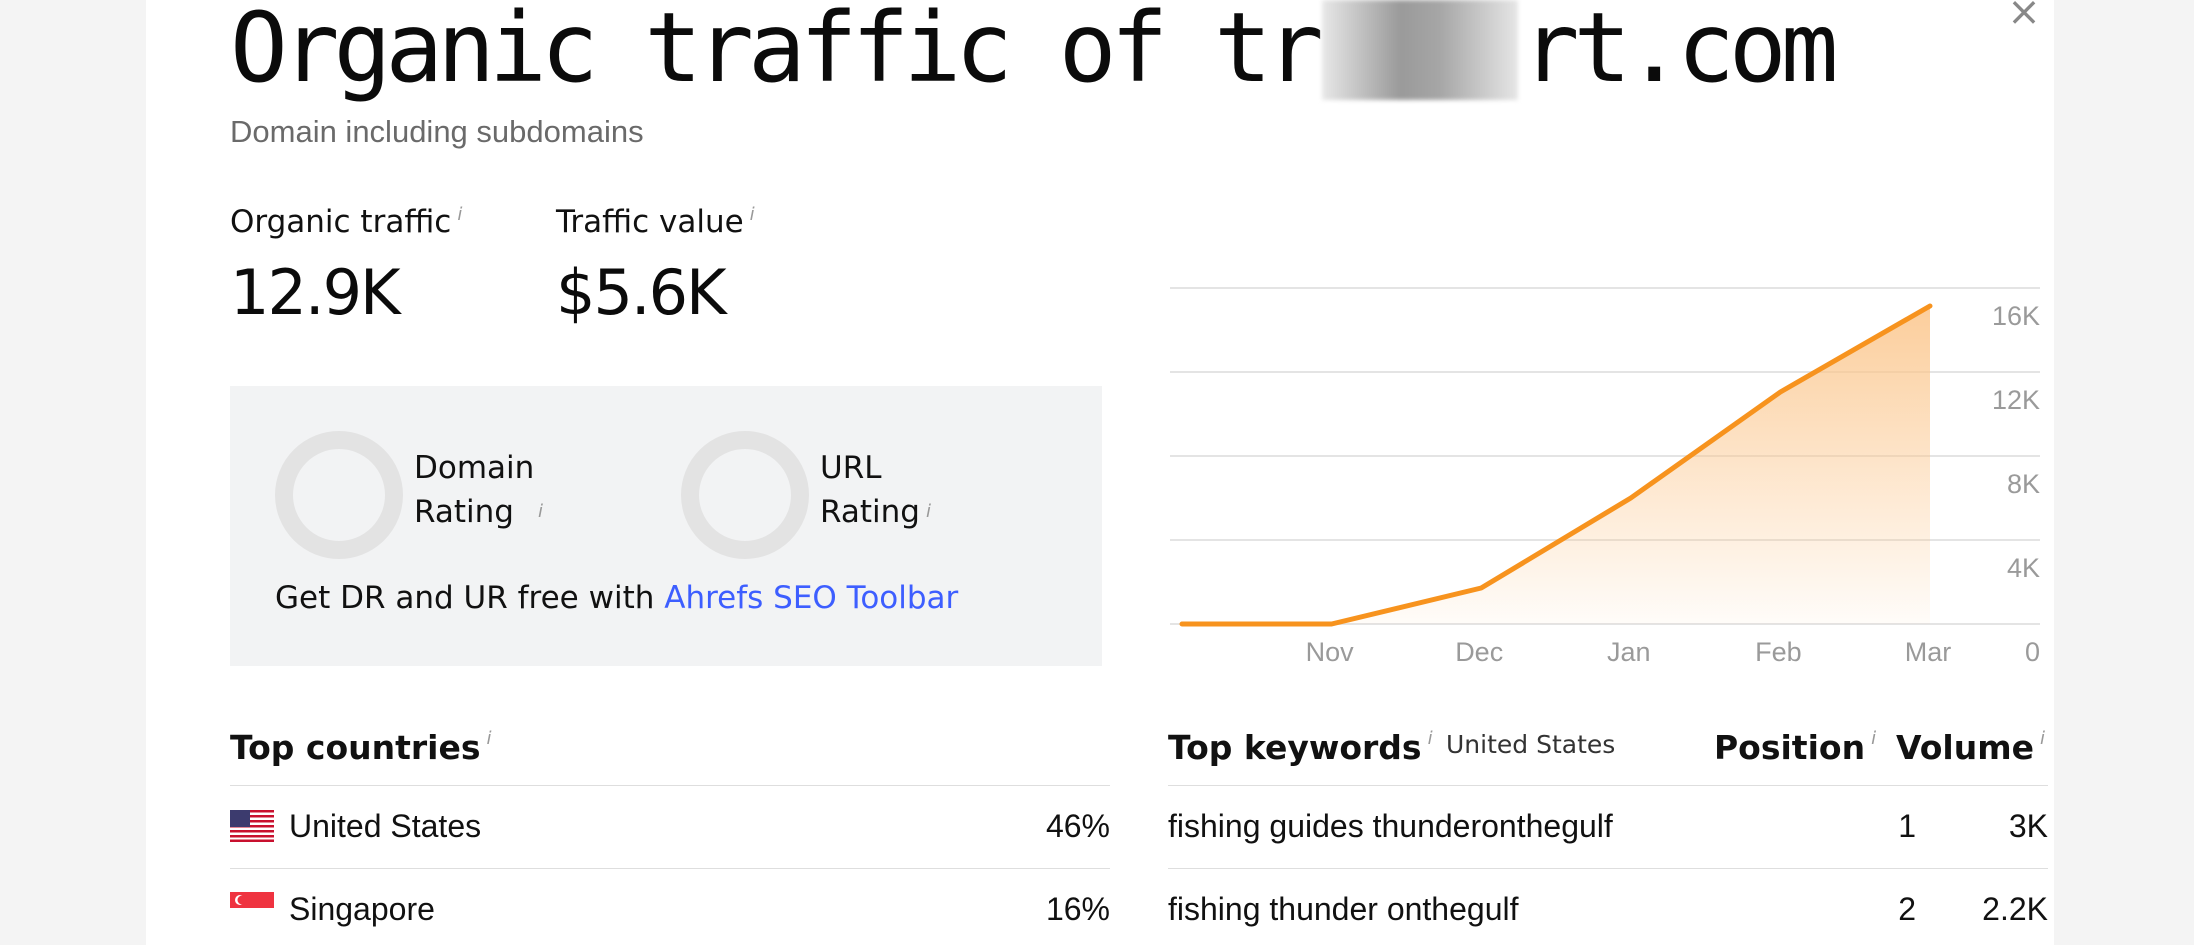  Describe the element at coordinates (2016, 400) in the screenshot. I see `chart-y-tick-label: 12K` at that location.